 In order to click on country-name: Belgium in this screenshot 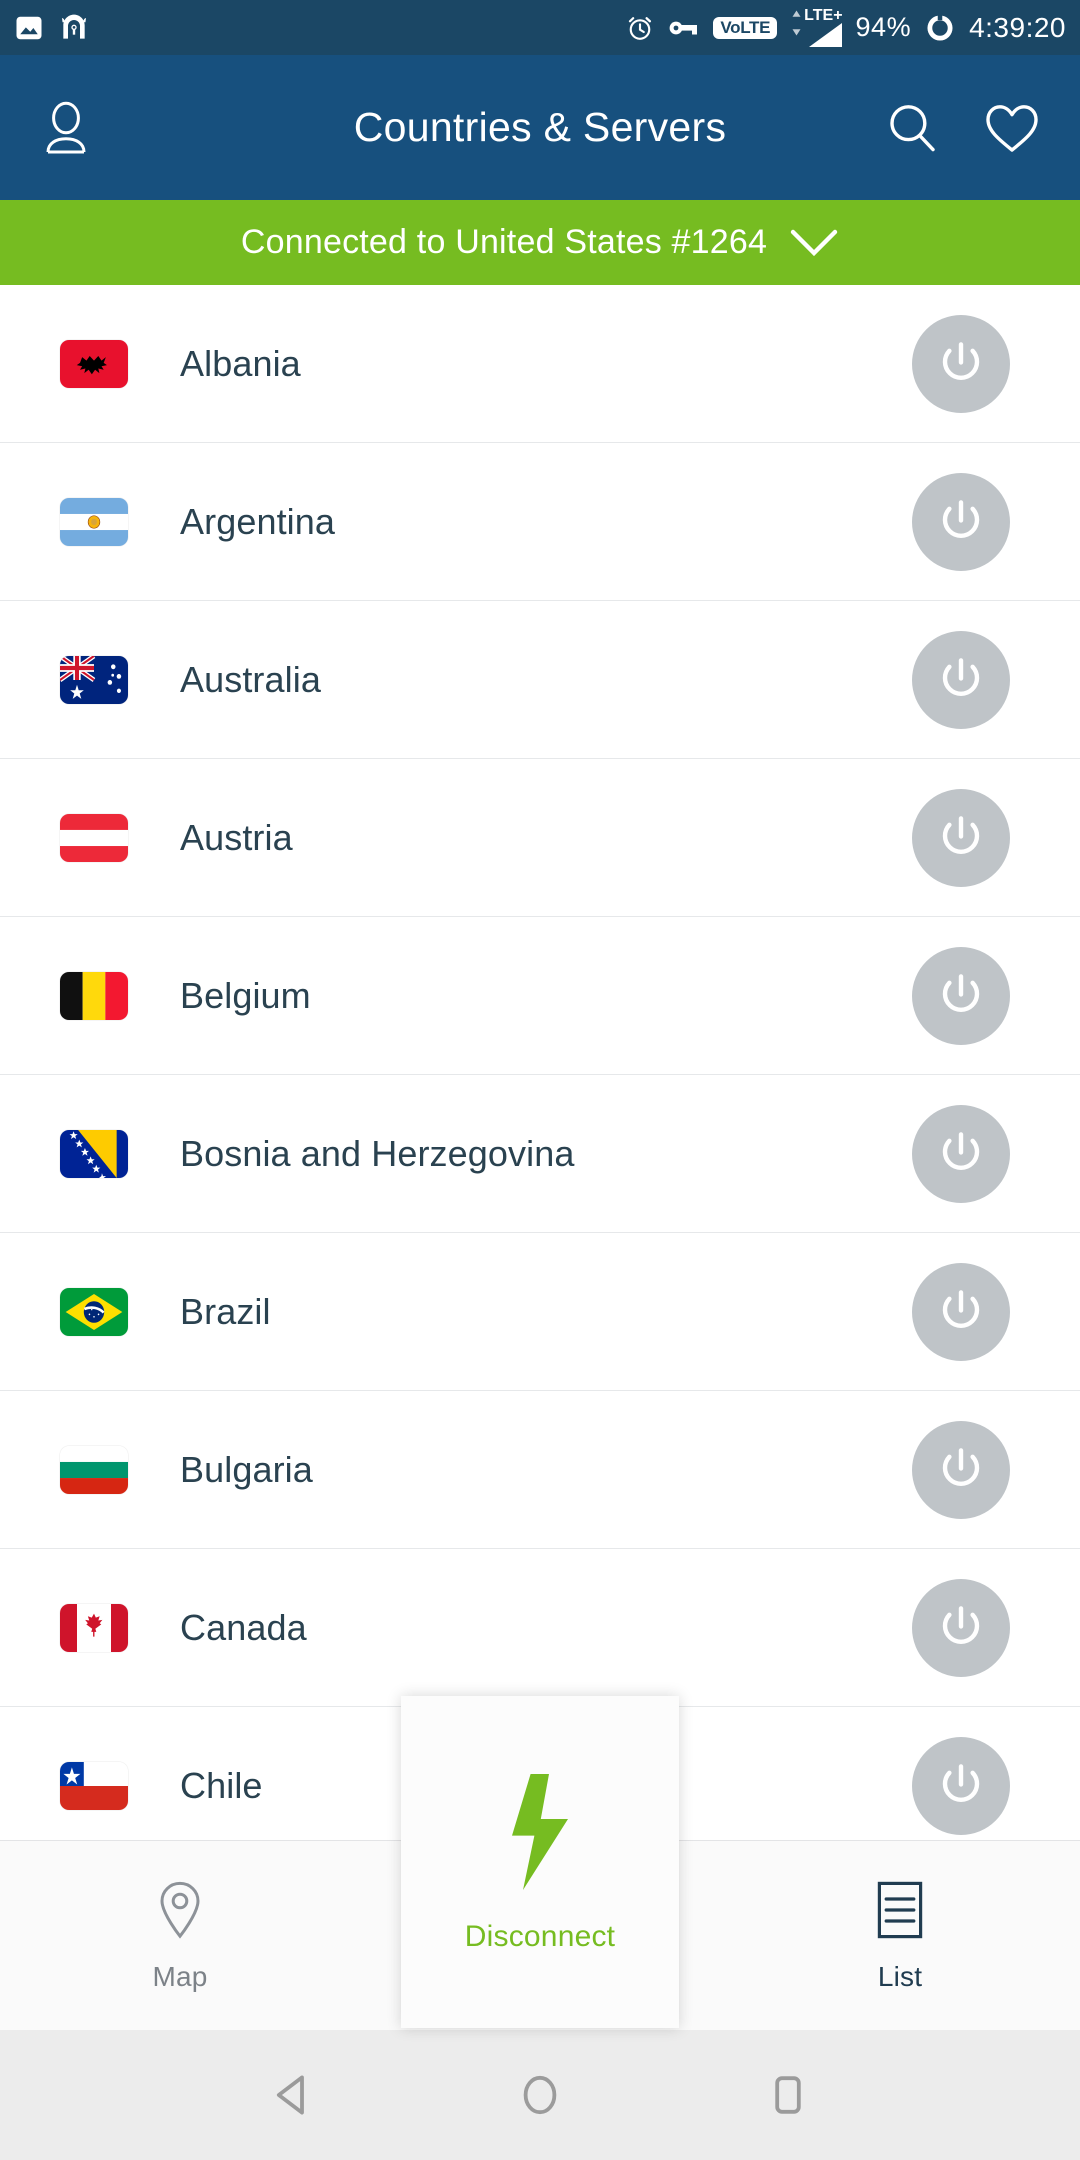, I will do `click(245, 995)`.